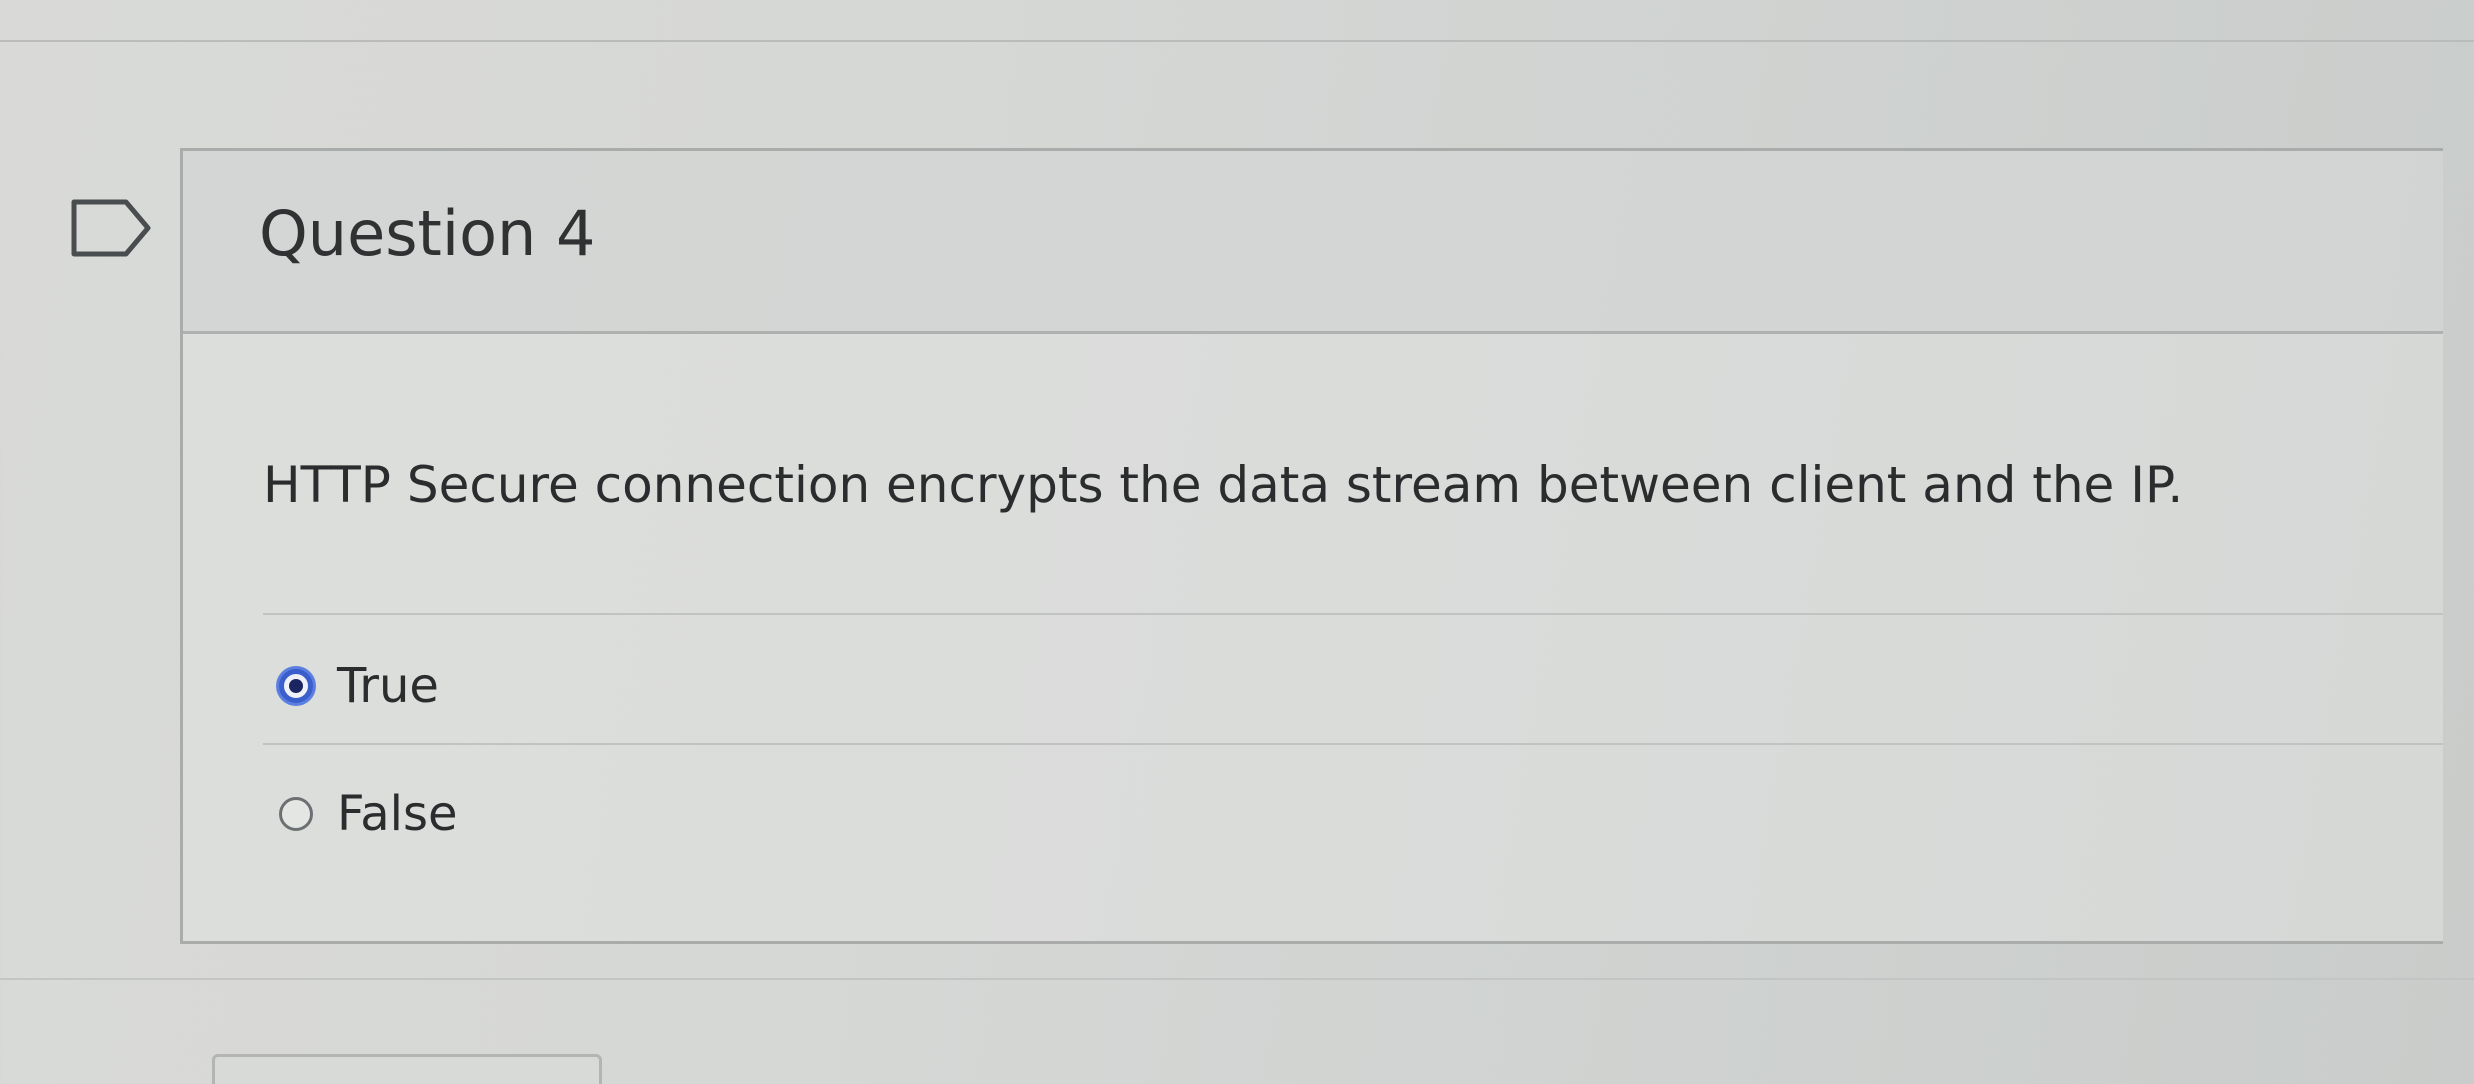 The height and width of the screenshot is (1084, 2474). What do you see at coordinates (397, 814) in the screenshot?
I see `answer-label-false: False` at bounding box center [397, 814].